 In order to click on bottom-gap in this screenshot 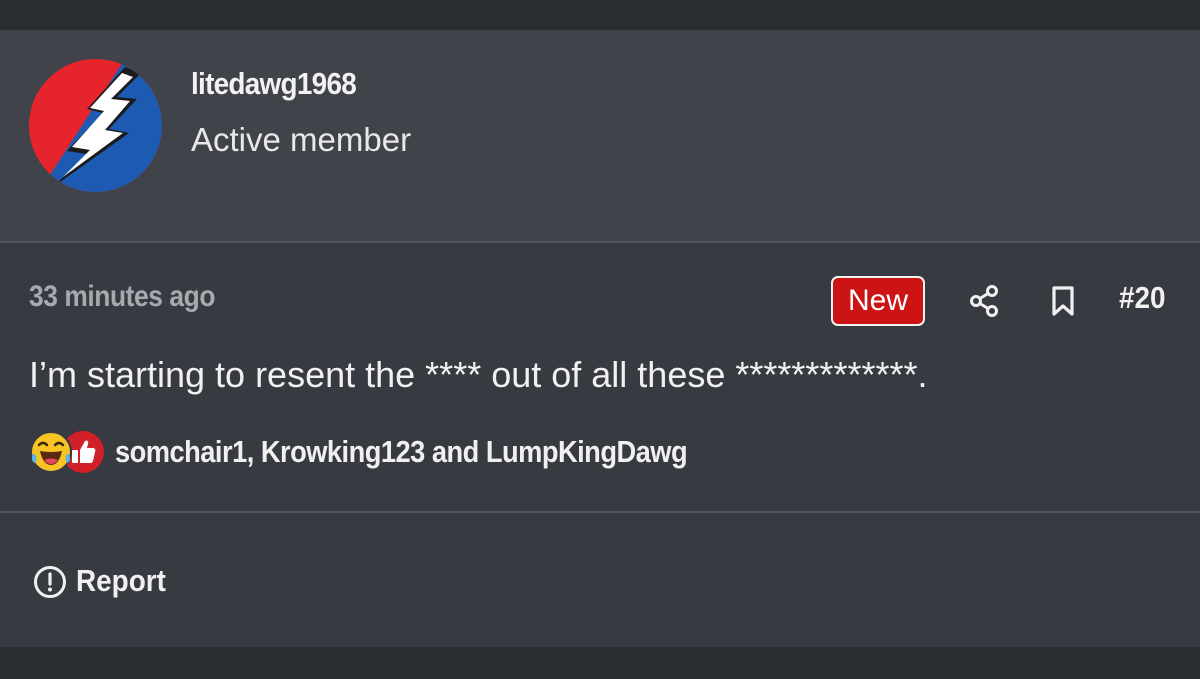, I will do `click(600, 663)`.